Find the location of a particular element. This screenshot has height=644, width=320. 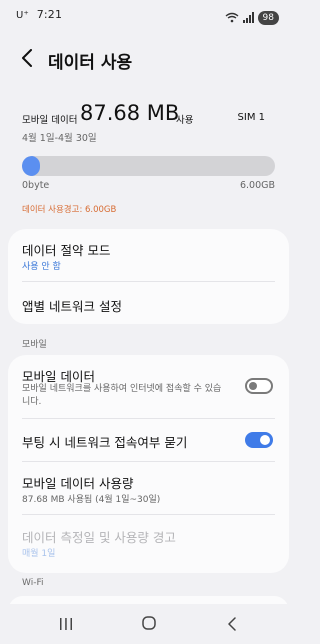

signal-icon is located at coordinates (248, 17).